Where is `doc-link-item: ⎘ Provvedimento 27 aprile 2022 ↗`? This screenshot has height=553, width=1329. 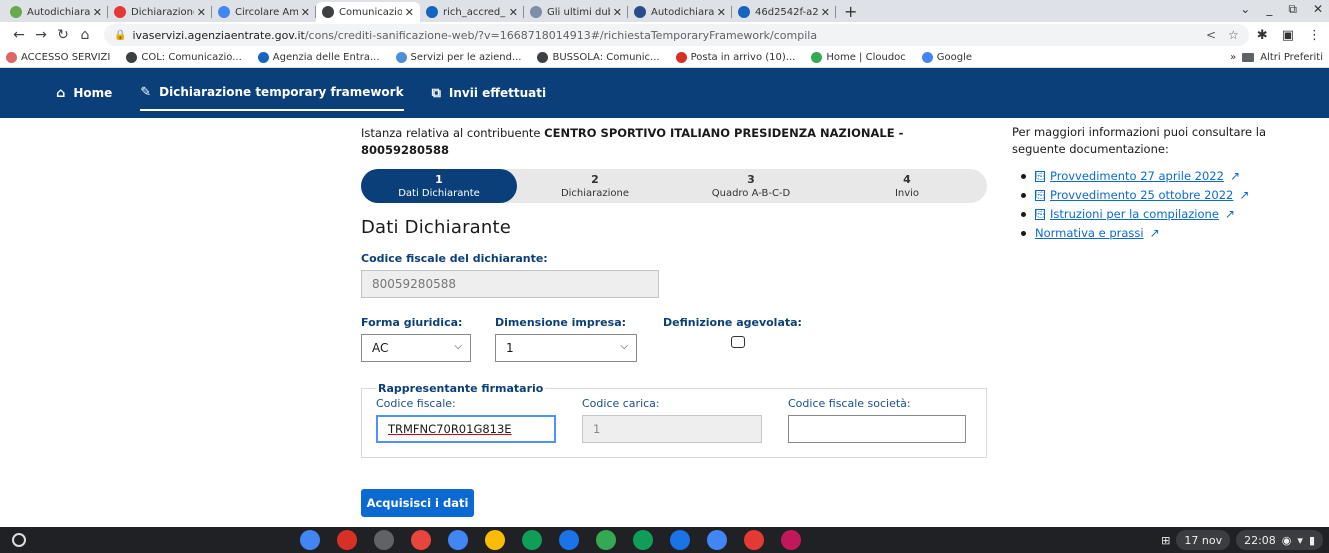
doc-link-item: ⎘ Provvedimento 27 aprile 2022 ↗ is located at coordinates (1167, 176).